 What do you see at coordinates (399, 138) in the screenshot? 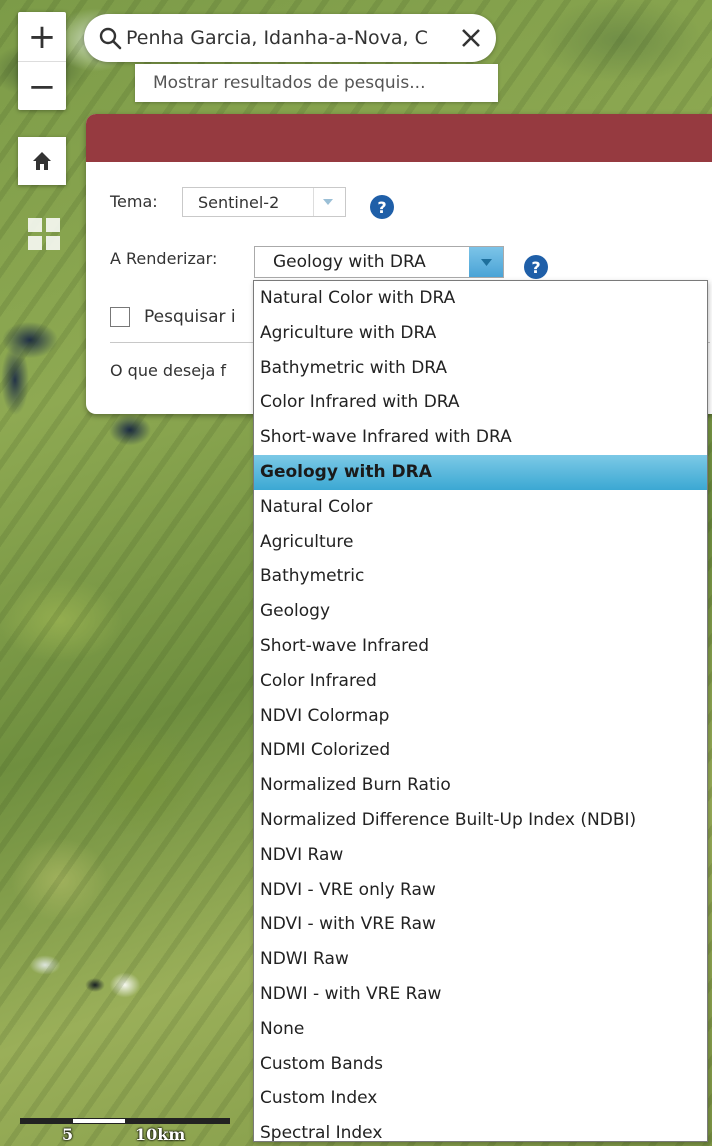
I see `panel-header` at bounding box center [399, 138].